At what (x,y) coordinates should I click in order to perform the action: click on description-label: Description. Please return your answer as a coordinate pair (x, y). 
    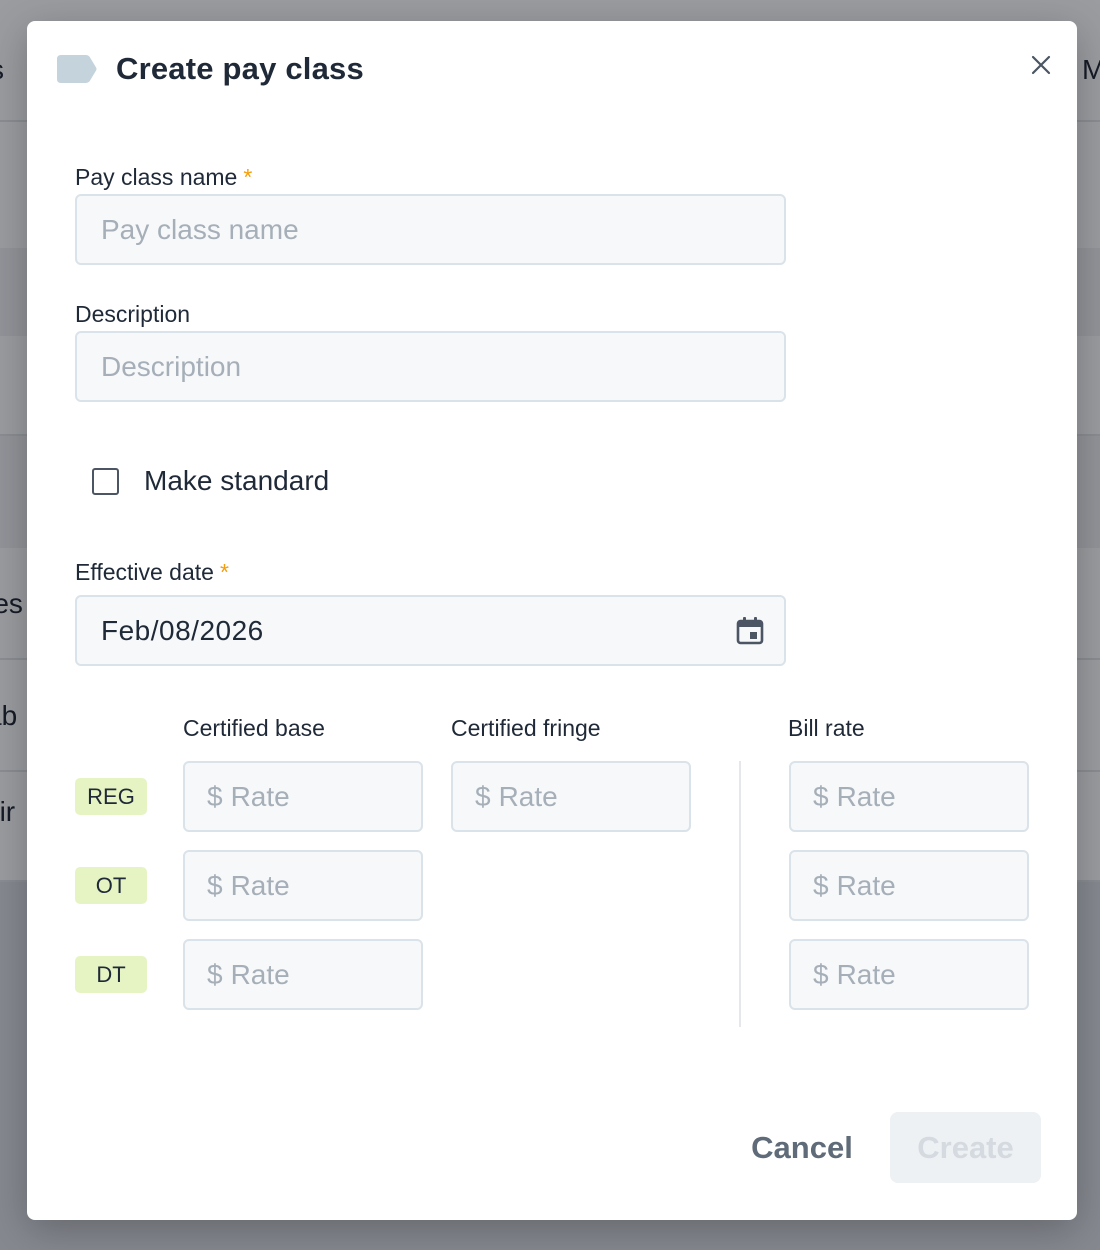
    Looking at the image, I should click on (133, 314).